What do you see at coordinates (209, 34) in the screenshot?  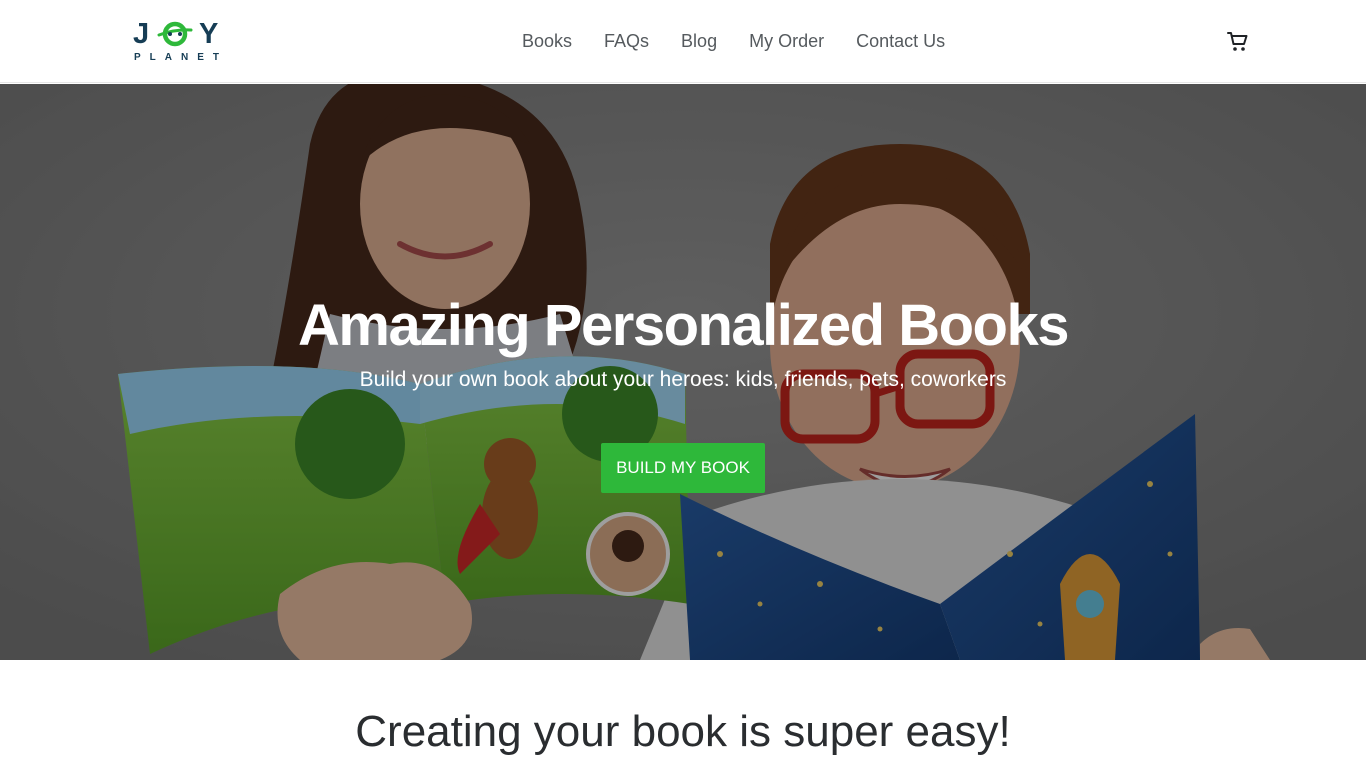 I see `logo-letter-y: Y` at bounding box center [209, 34].